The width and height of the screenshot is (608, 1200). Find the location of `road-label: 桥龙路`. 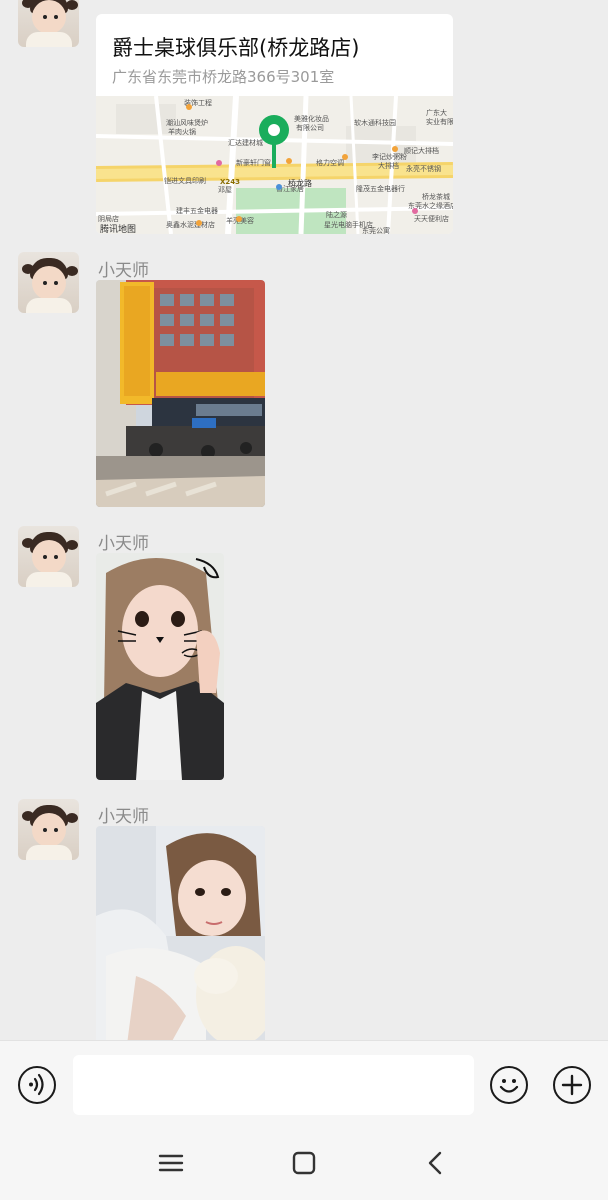

road-label: 桥龙路 is located at coordinates (300, 183).